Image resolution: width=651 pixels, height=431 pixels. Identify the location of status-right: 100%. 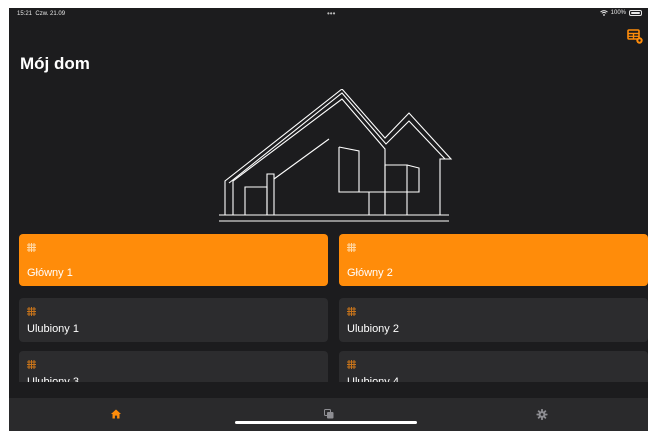
(620, 13).